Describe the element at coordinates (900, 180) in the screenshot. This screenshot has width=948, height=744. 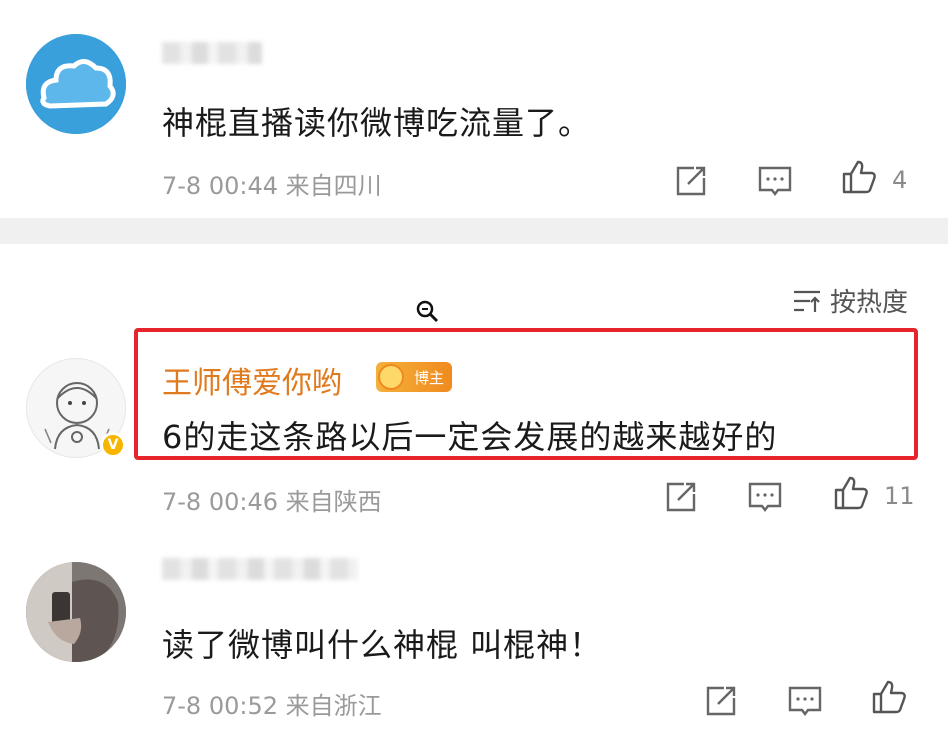
I see `like-count: 4` at that location.